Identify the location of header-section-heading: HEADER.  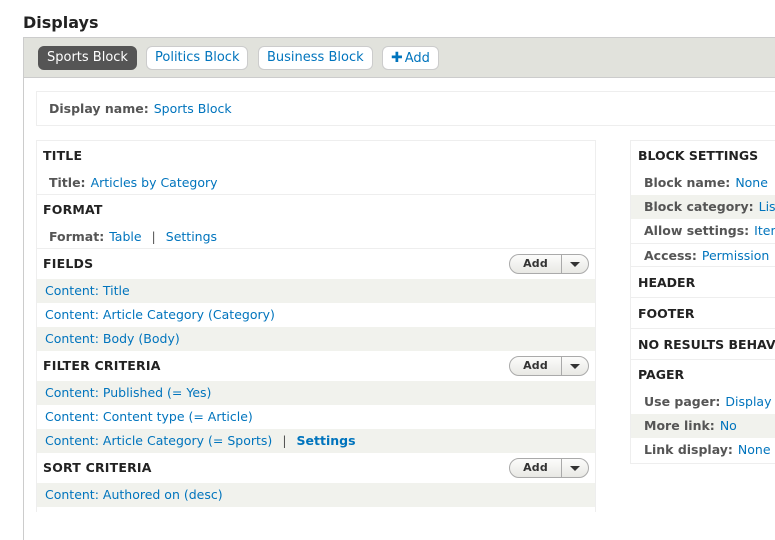
(703, 282).